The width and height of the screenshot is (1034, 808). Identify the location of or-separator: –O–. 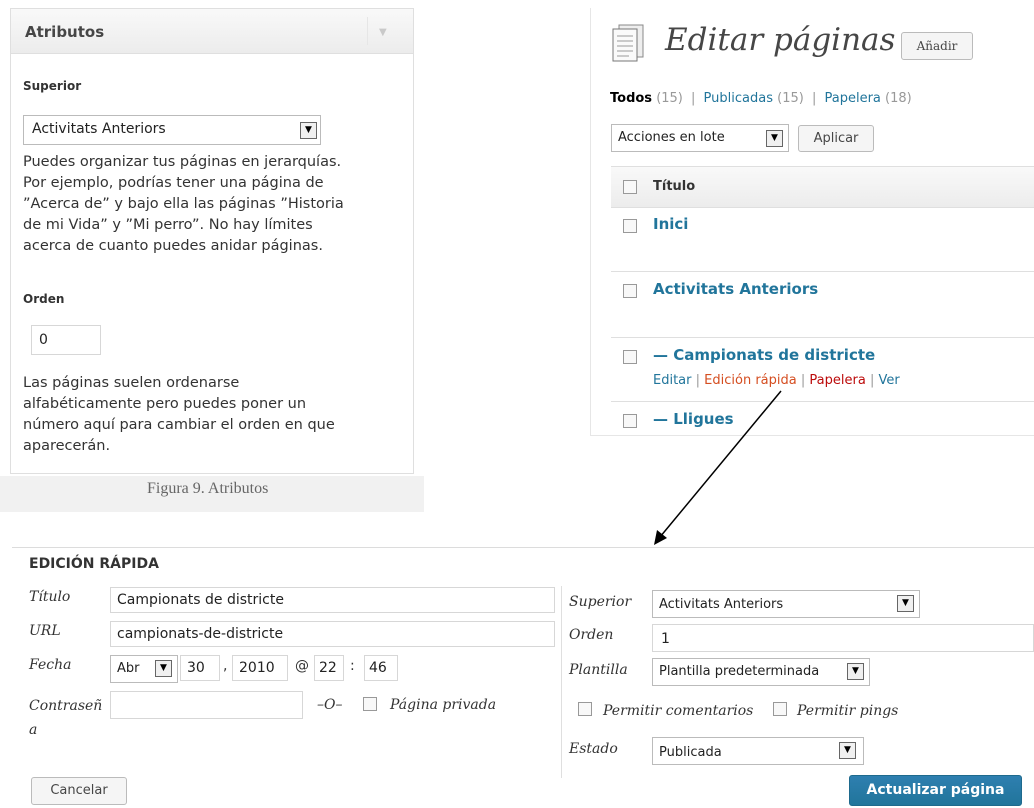
(330, 705).